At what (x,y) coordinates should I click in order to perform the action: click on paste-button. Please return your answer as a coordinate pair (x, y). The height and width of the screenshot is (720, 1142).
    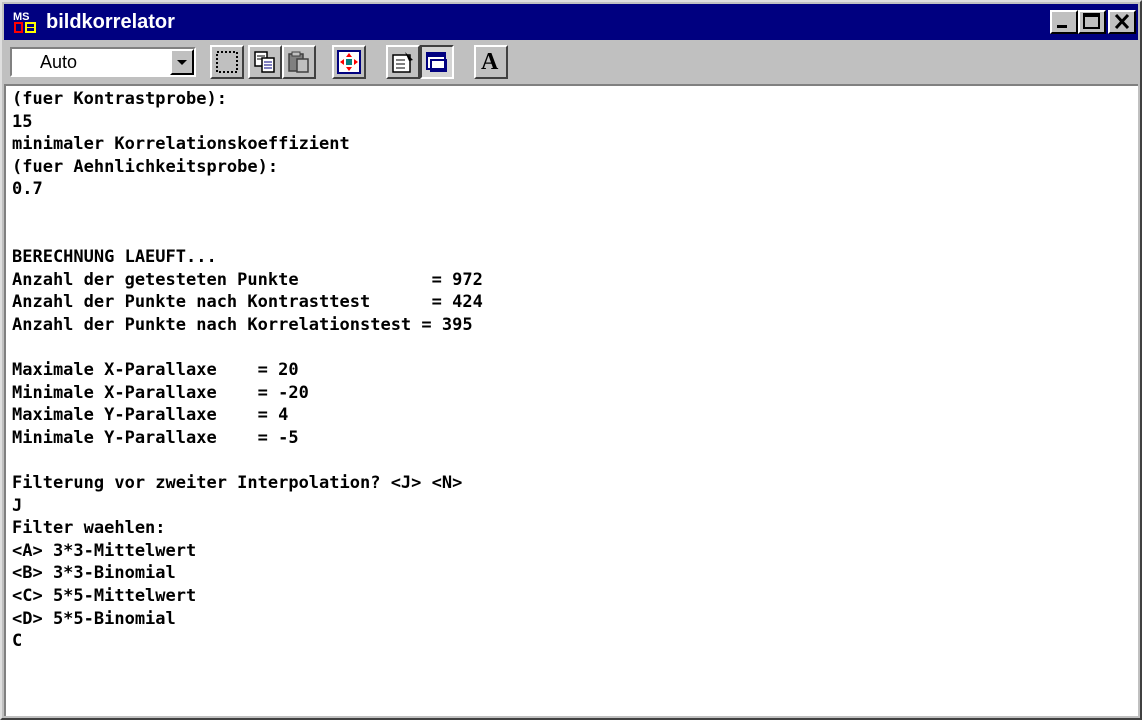
    Looking at the image, I should click on (299, 62).